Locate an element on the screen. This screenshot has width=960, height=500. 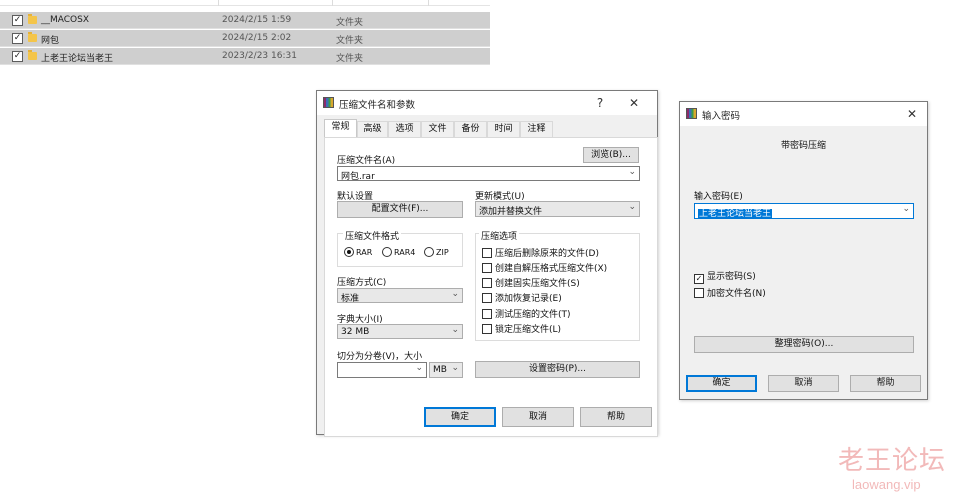
option-lock: 锁定压缩文件(L) is located at coordinates (521, 328).